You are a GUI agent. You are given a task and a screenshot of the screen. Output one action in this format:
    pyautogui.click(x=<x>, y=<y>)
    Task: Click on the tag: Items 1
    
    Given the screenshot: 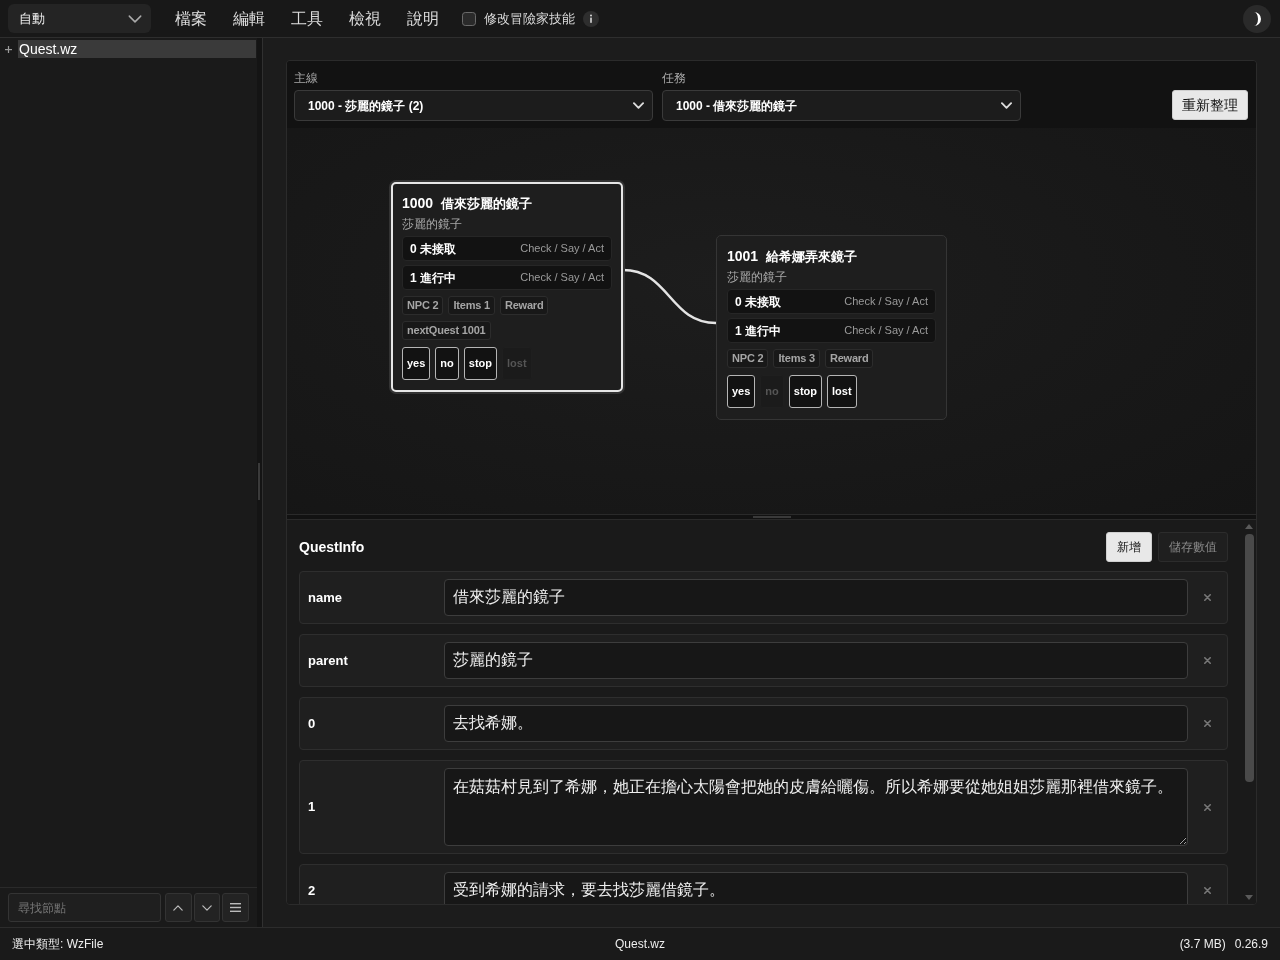 What is the action you would take?
    pyautogui.click(x=471, y=305)
    